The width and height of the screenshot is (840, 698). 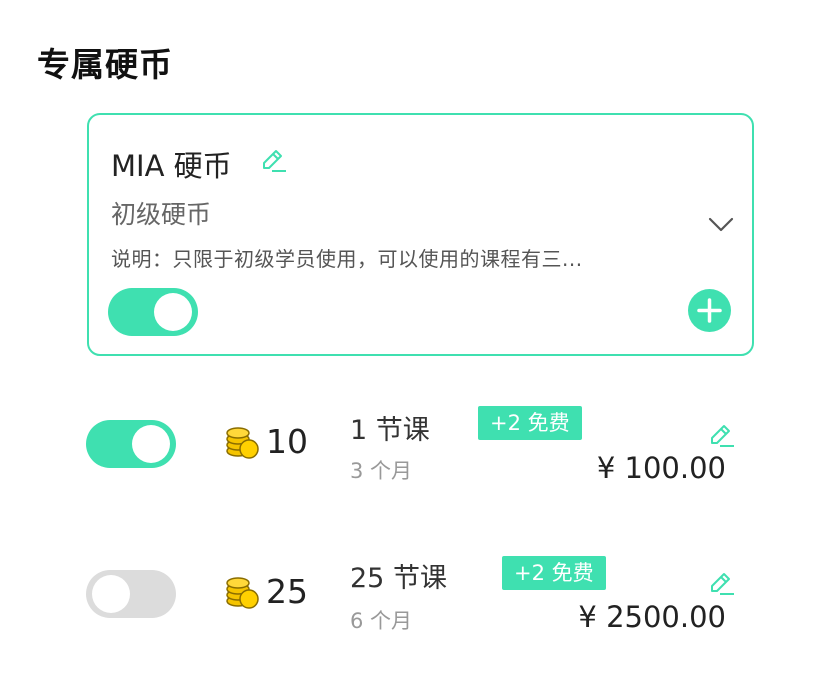 I want to click on coin-count: 25, so click(x=287, y=591).